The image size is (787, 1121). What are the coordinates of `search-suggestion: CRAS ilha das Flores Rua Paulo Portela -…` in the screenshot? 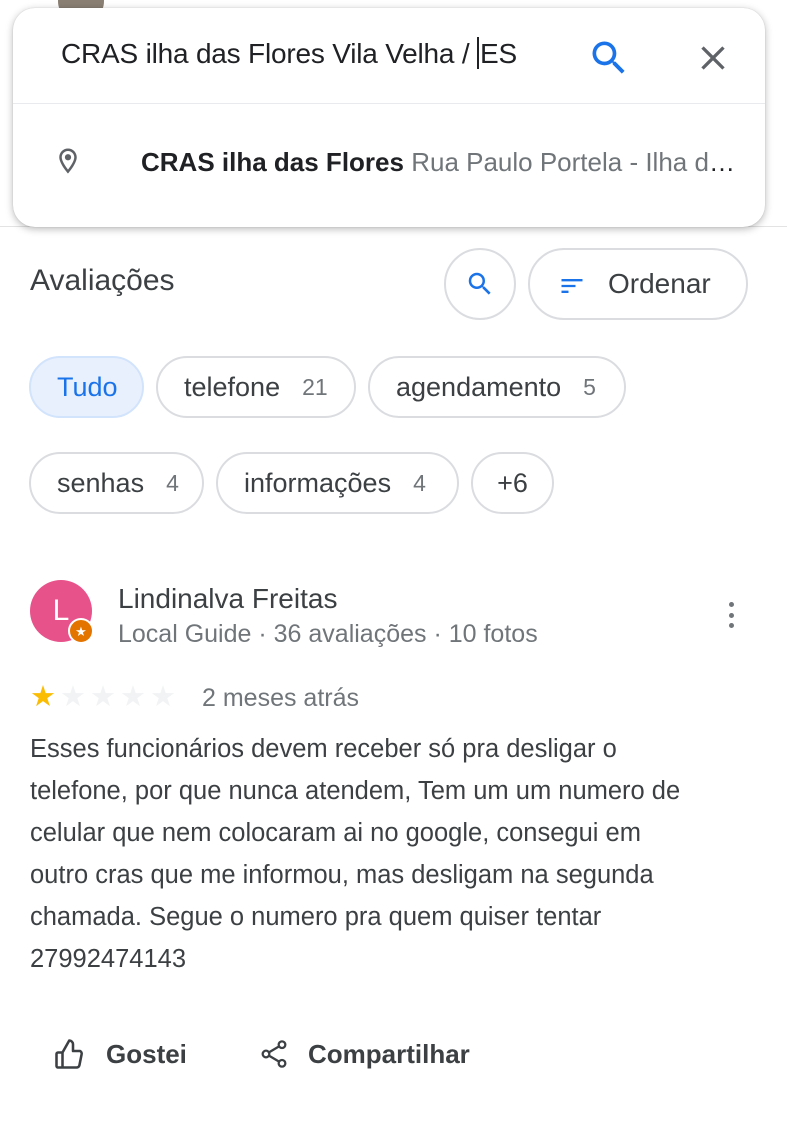 It's located at (389, 166).